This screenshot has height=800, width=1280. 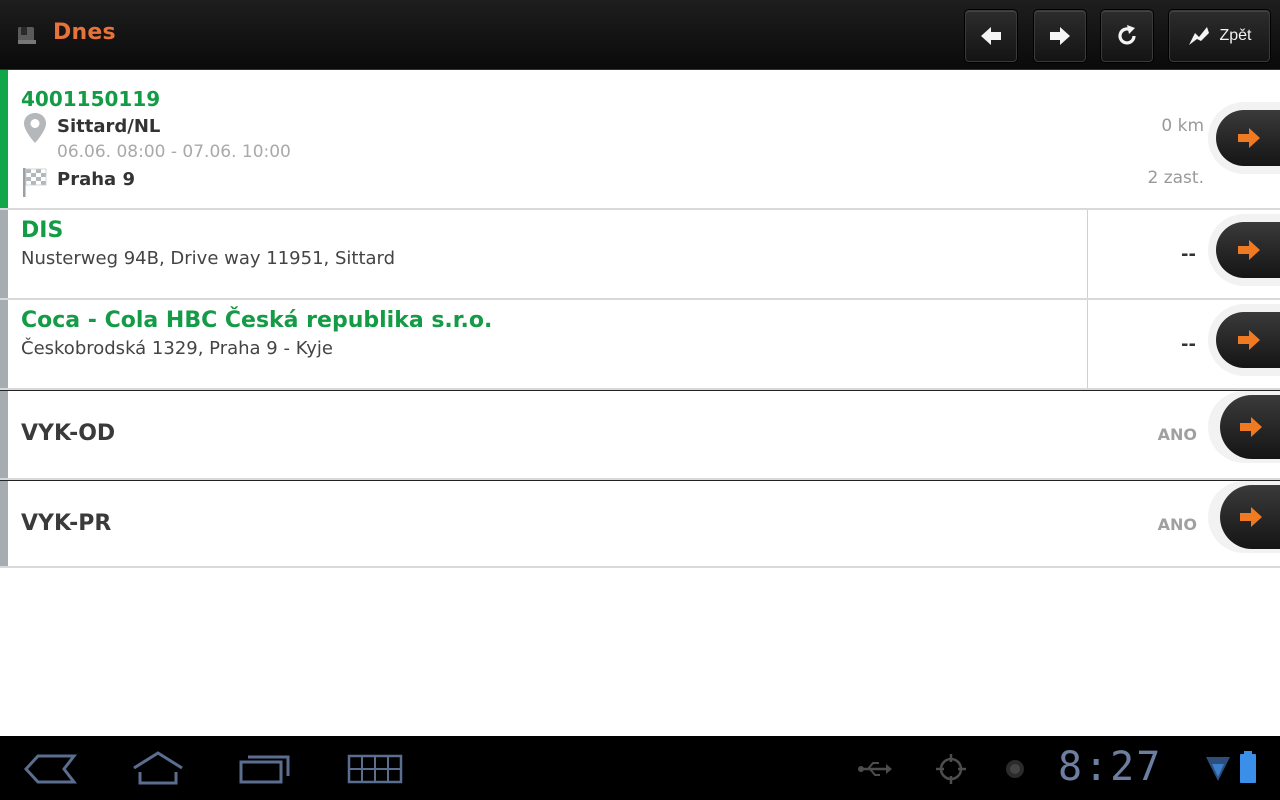 I want to click on code-row: VYK-OD ANO, so click(x=640, y=435).